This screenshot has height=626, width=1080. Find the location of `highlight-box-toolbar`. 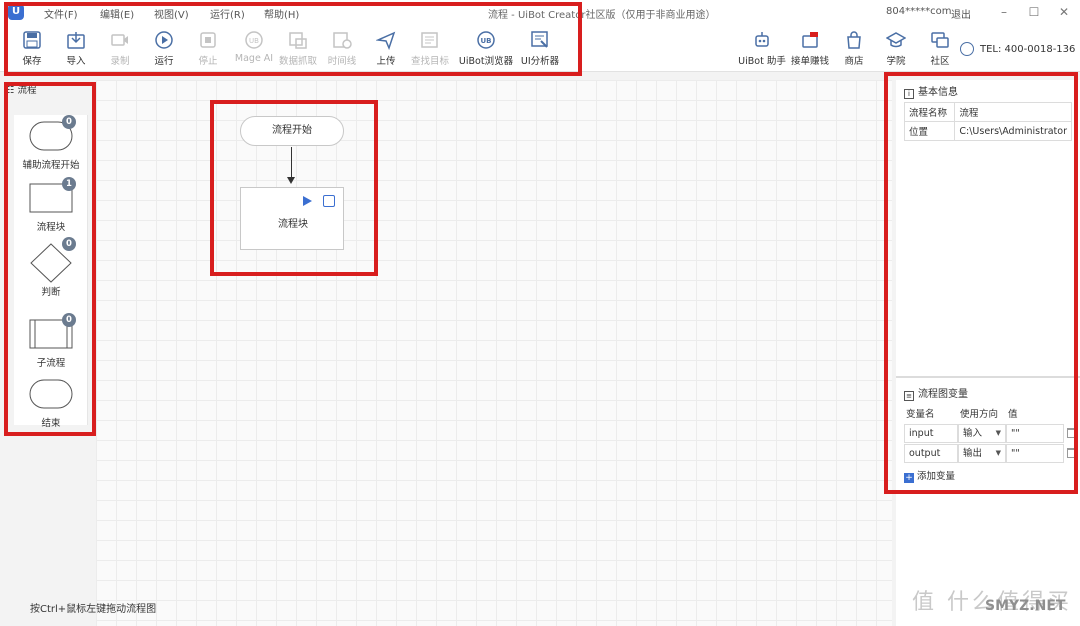

highlight-box-toolbar is located at coordinates (293, 39).